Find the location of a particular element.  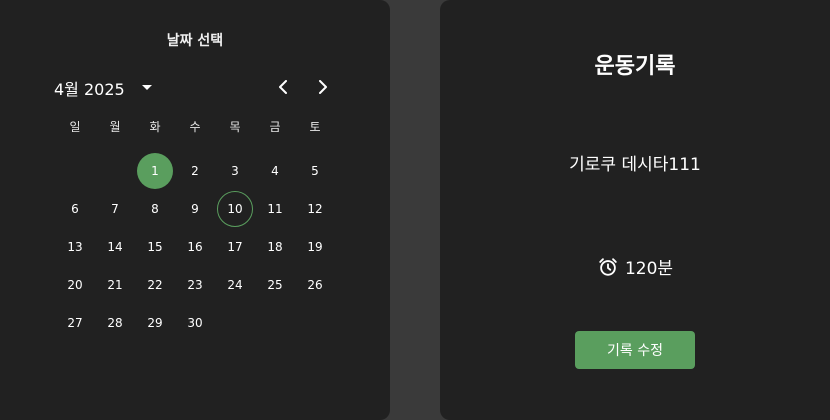

alarm-clock-icon is located at coordinates (608, 267).